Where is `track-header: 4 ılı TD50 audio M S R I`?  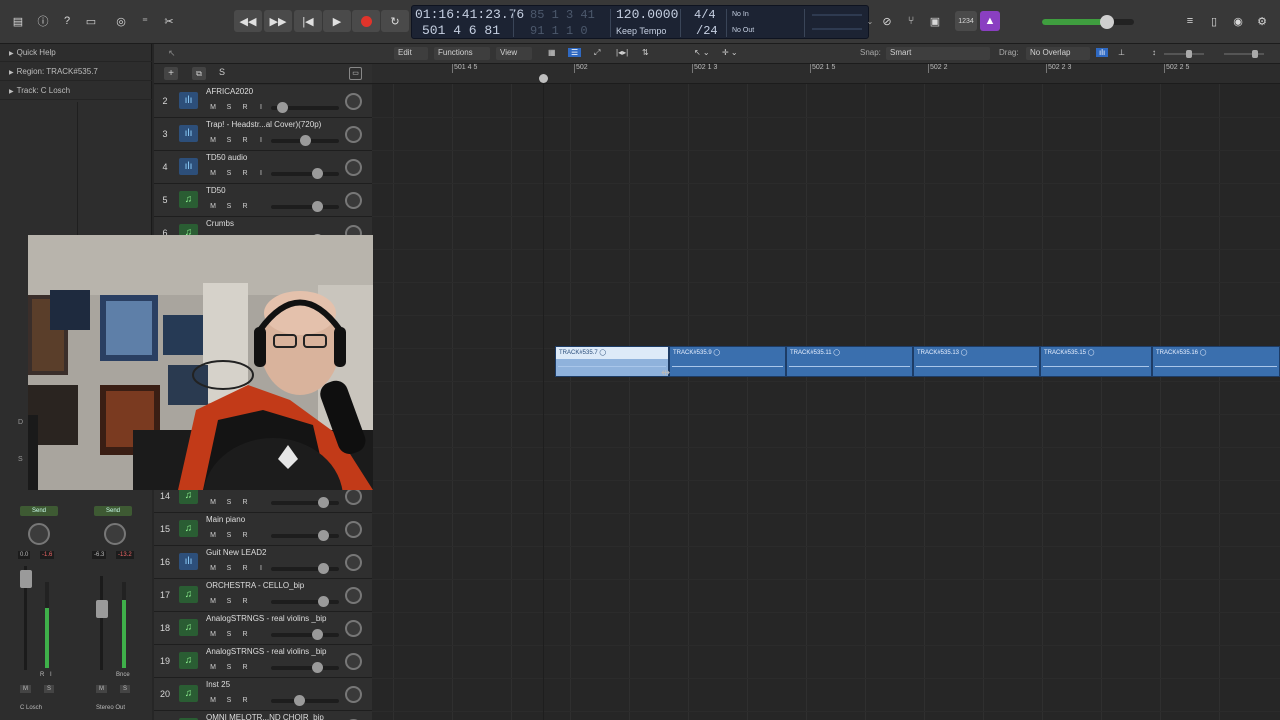
track-header: 4 ılı TD50 audio M S R I is located at coordinates (263, 167).